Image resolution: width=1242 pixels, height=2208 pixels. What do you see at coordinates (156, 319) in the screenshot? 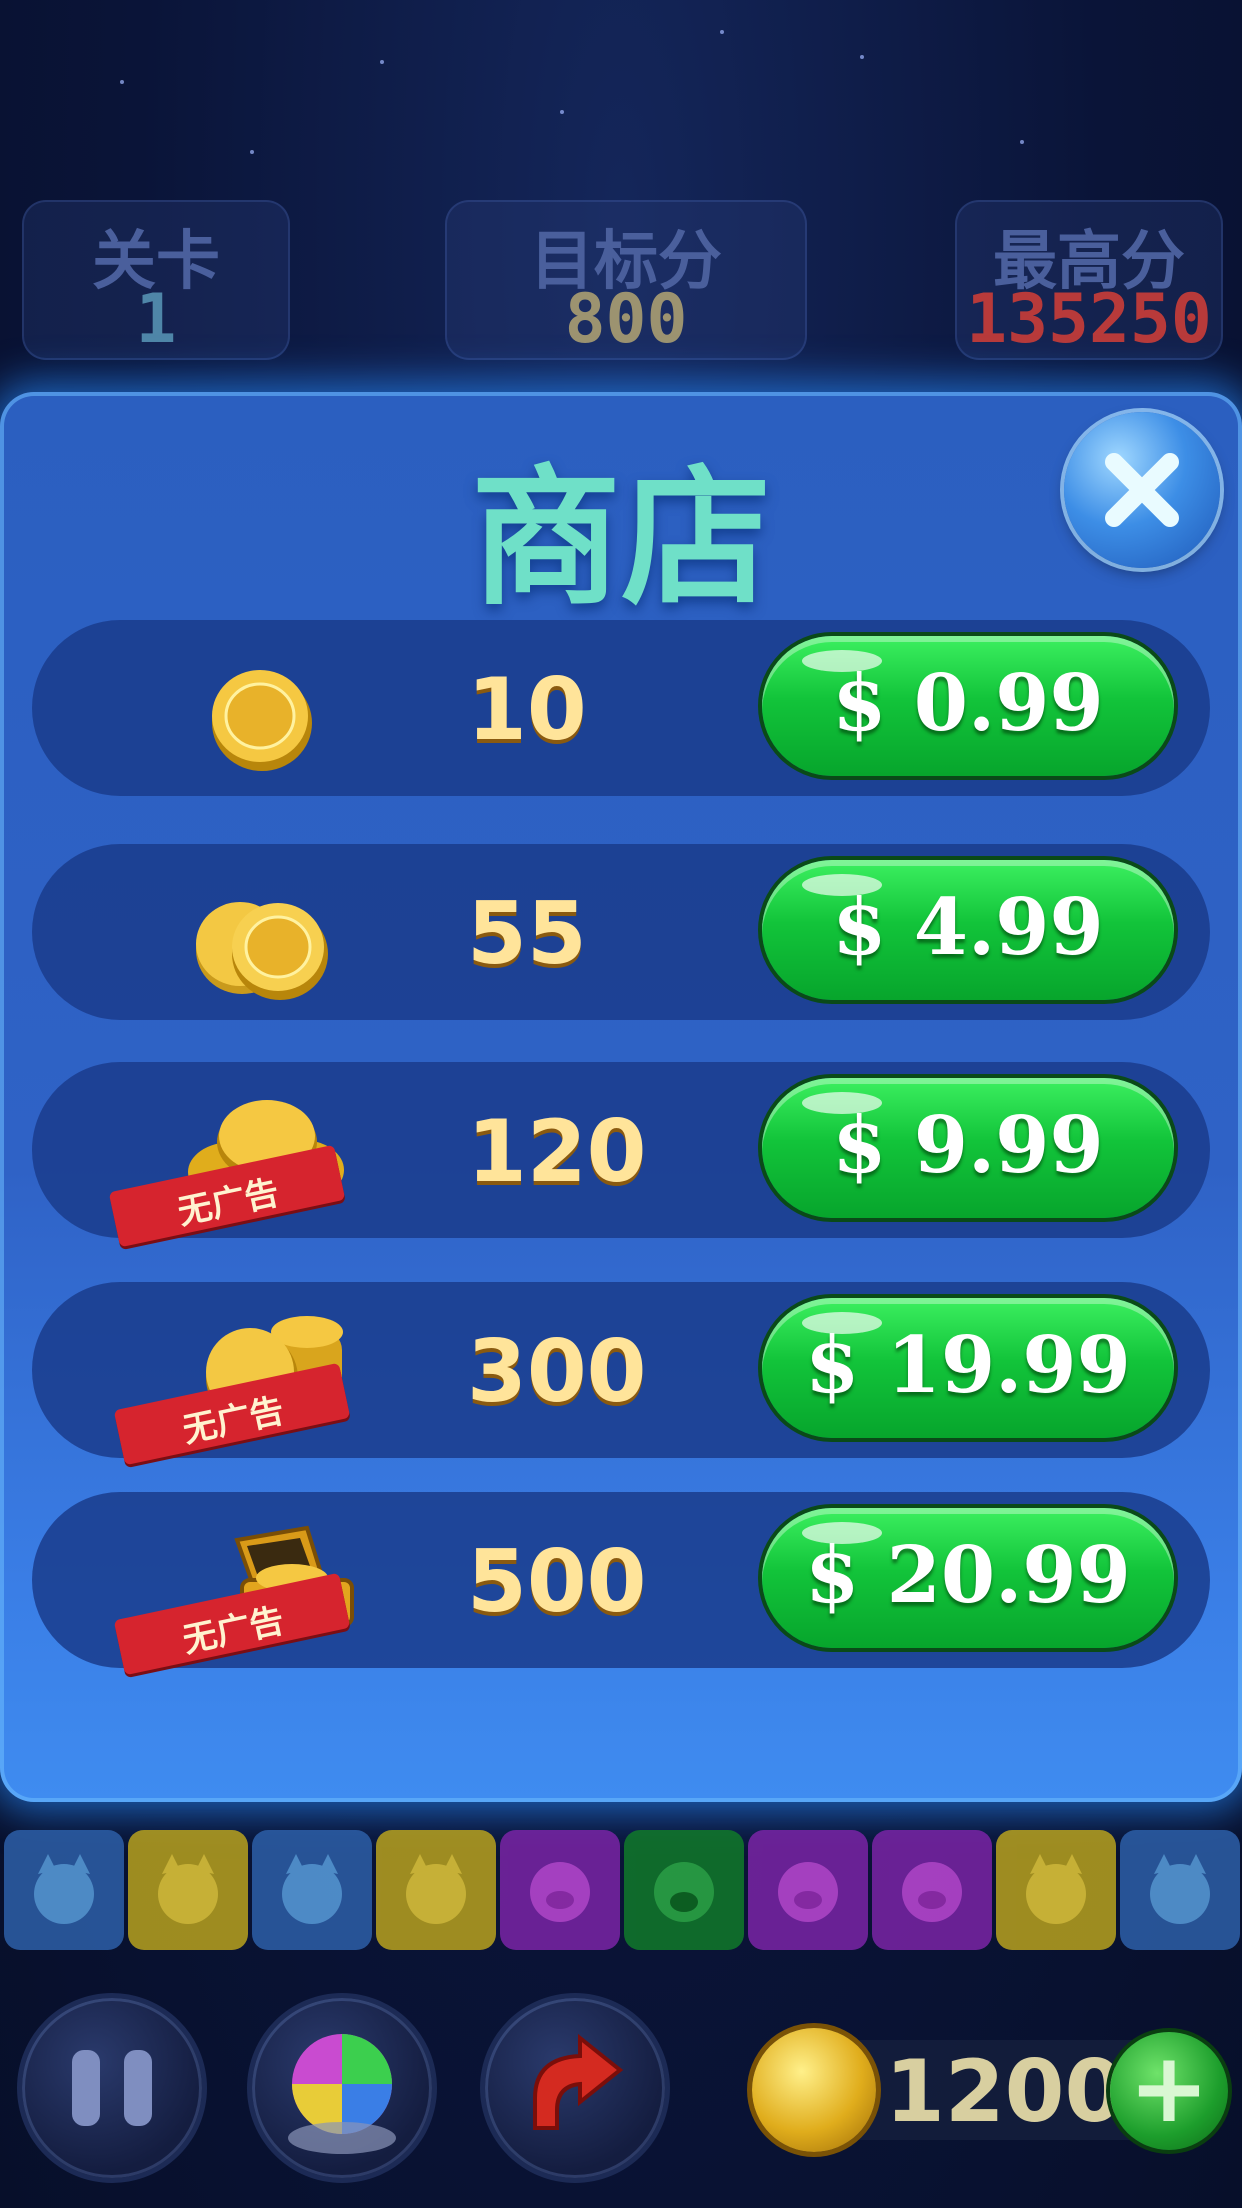
I see `hud-level-value: 1` at bounding box center [156, 319].